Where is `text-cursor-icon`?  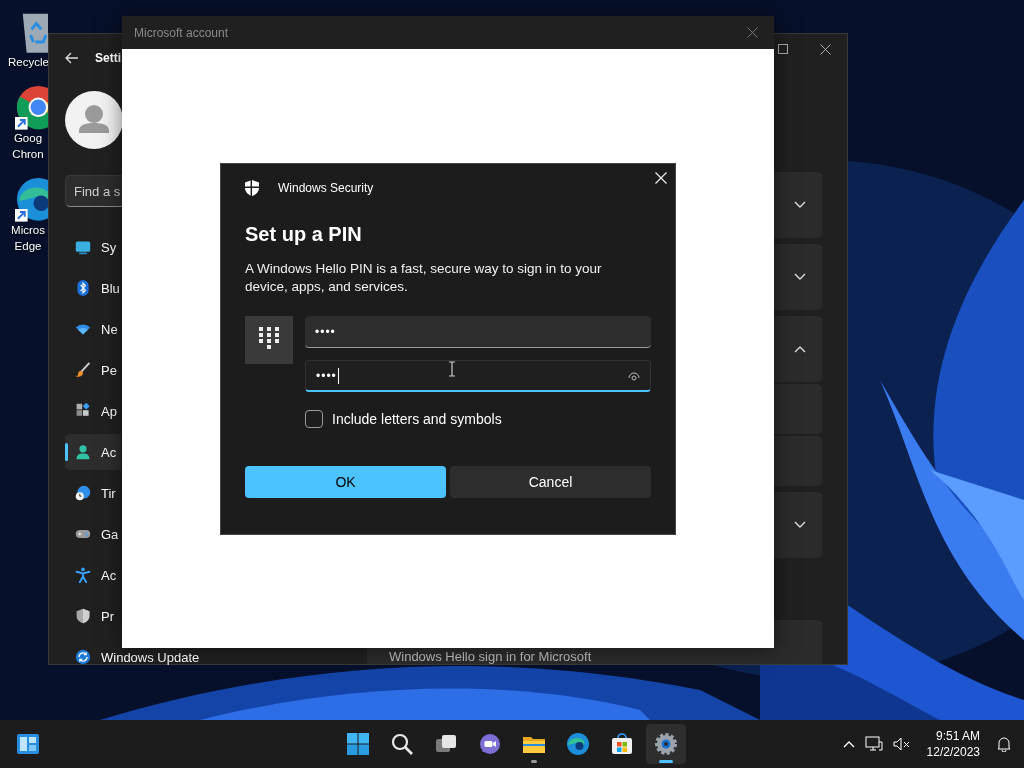 text-cursor-icon is located at coordinates (452, 369).